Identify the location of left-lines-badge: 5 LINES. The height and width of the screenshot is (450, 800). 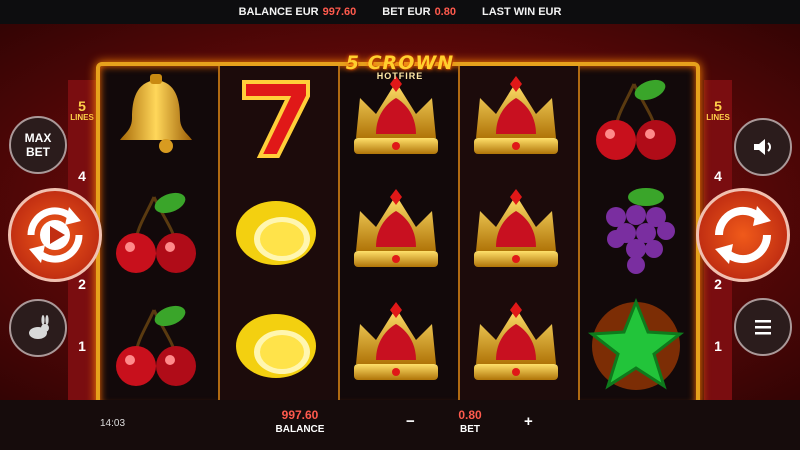
(82, 111).